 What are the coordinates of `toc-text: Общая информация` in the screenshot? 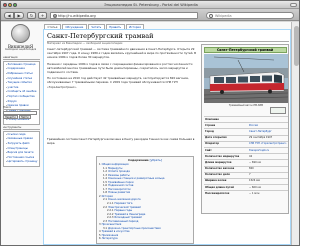 It's located at (115, 164).